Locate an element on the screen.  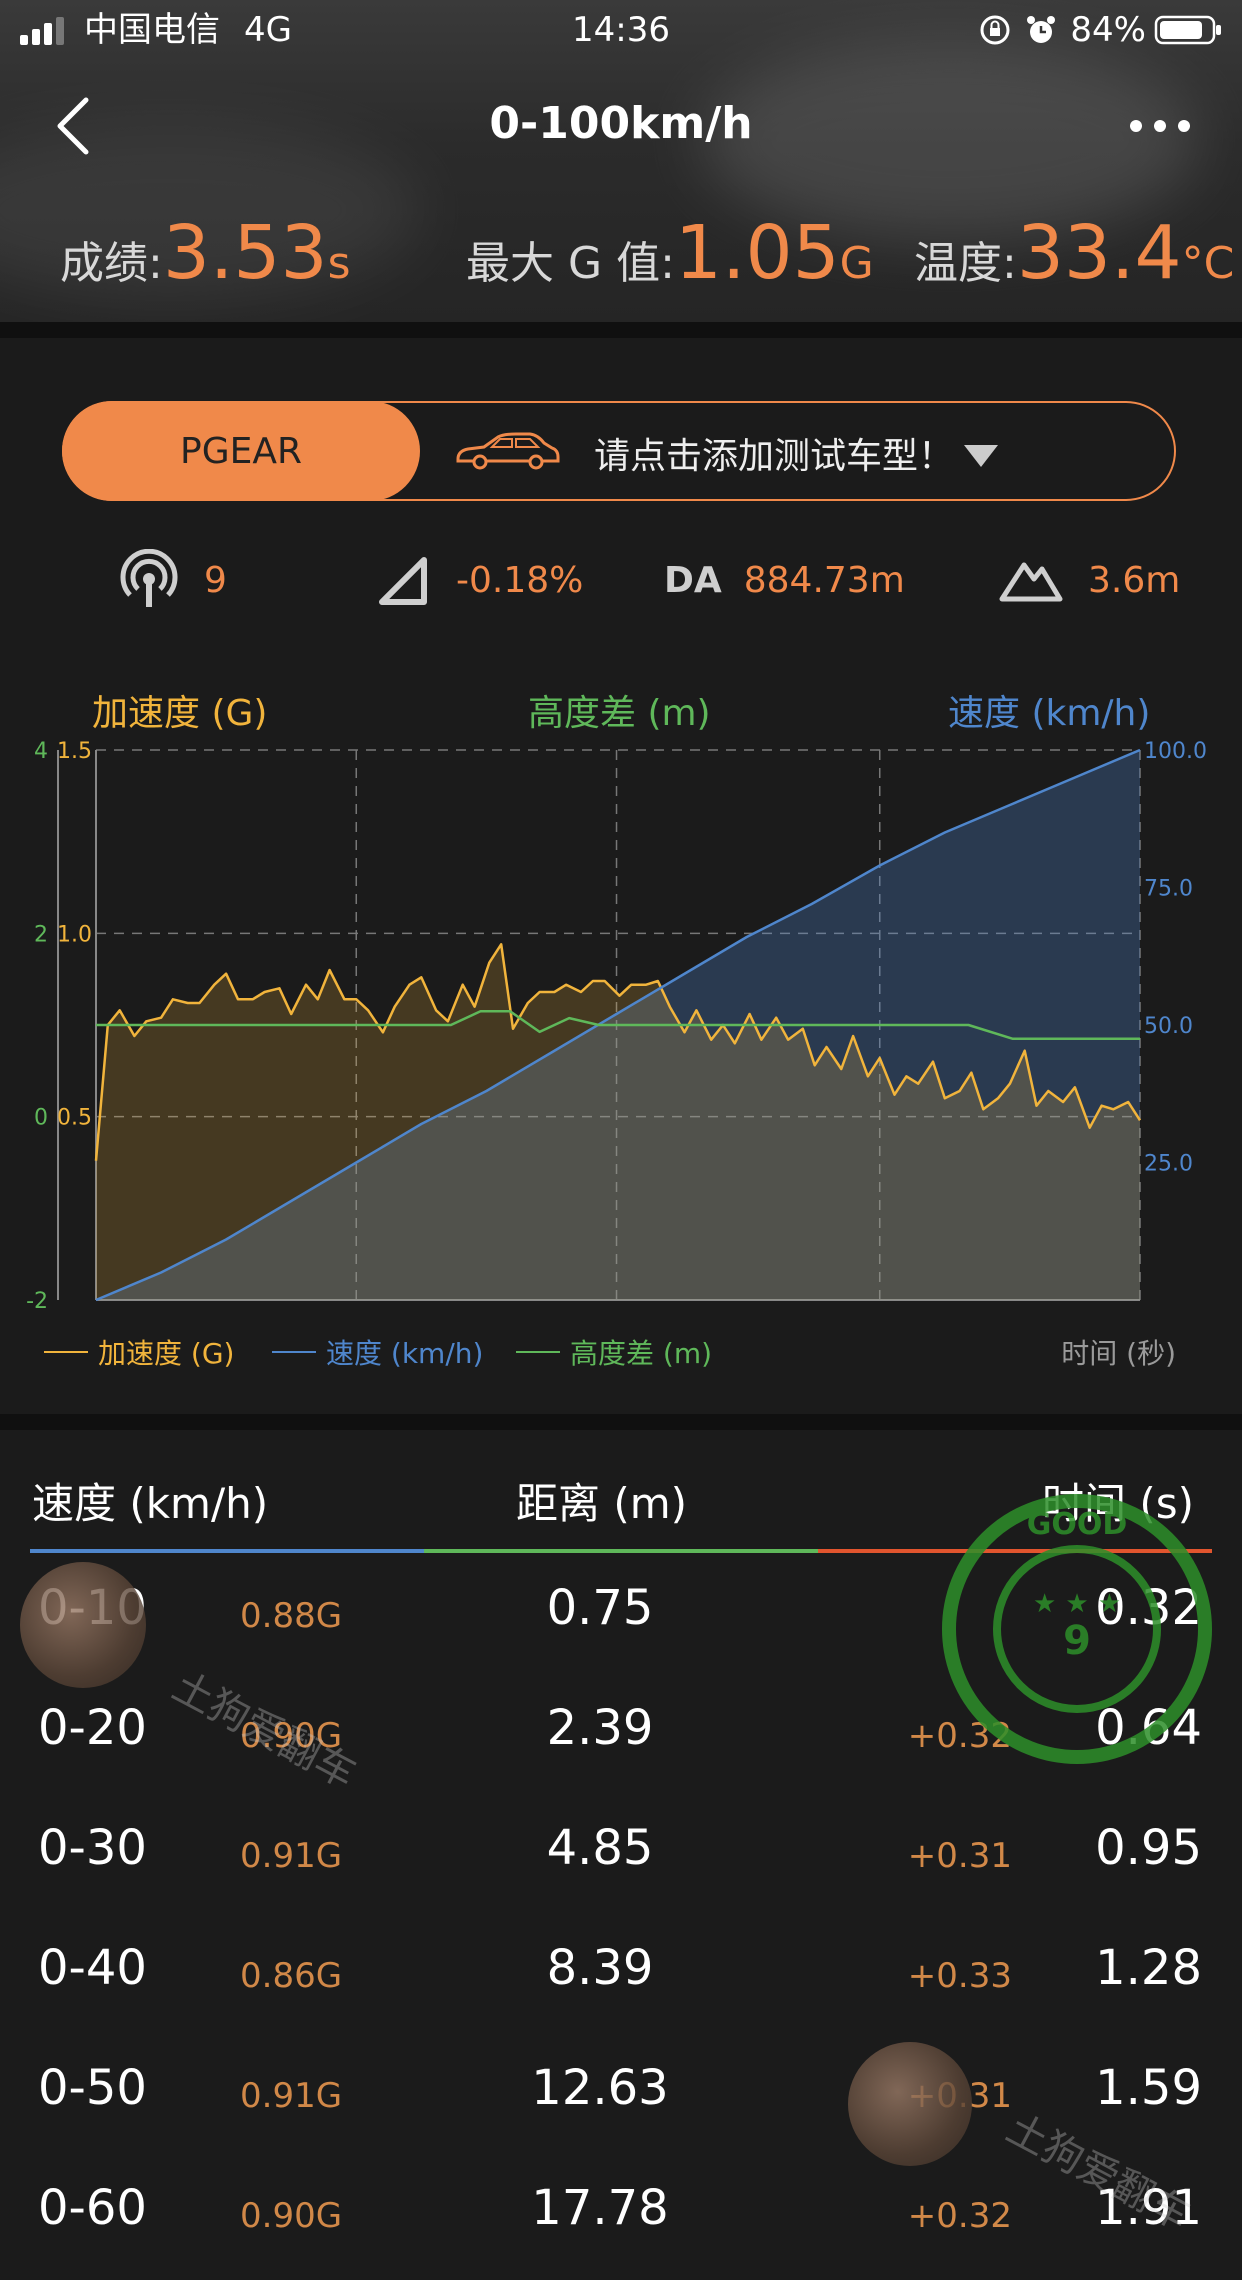
speed-tick-label: 25.0 is located at coordinates (1168, 1164).